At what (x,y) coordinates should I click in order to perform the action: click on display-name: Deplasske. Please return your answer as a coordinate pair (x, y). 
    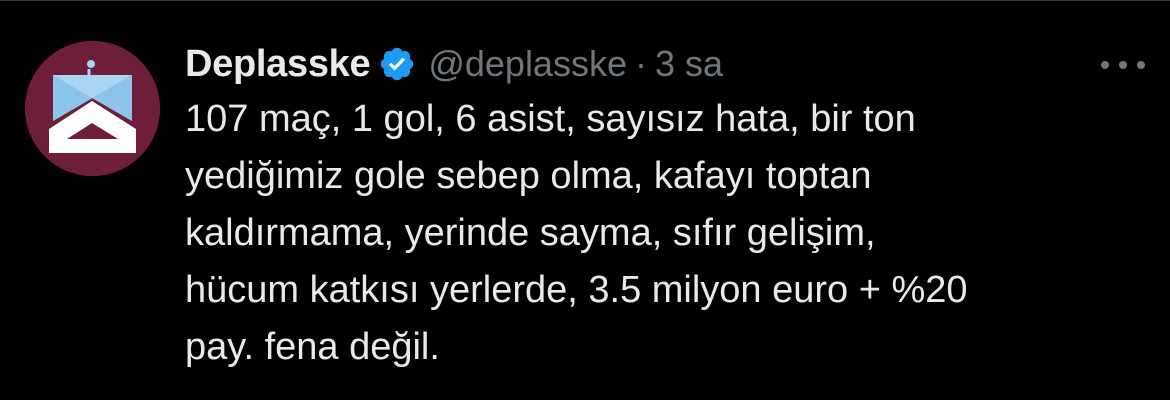
    Looking at the image, I should click on (278, 64).